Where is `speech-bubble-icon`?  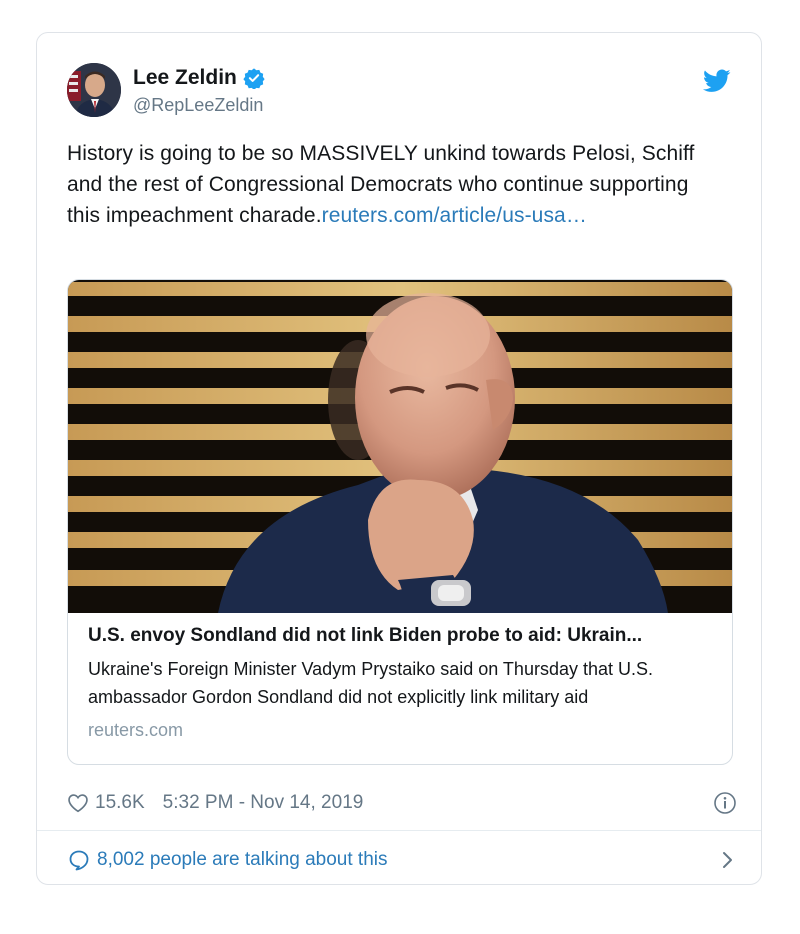 speech-bubble-icon is located at coordinates (79, 860).